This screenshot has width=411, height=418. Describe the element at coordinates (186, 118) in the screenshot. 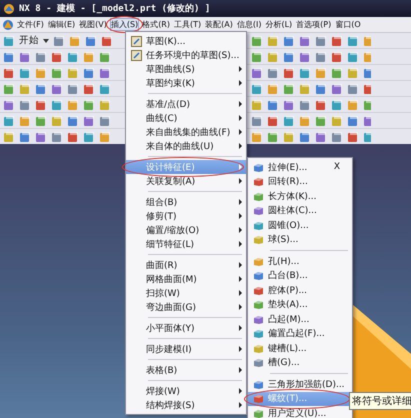

I see `menu-item: 曲线(C)` at that location.